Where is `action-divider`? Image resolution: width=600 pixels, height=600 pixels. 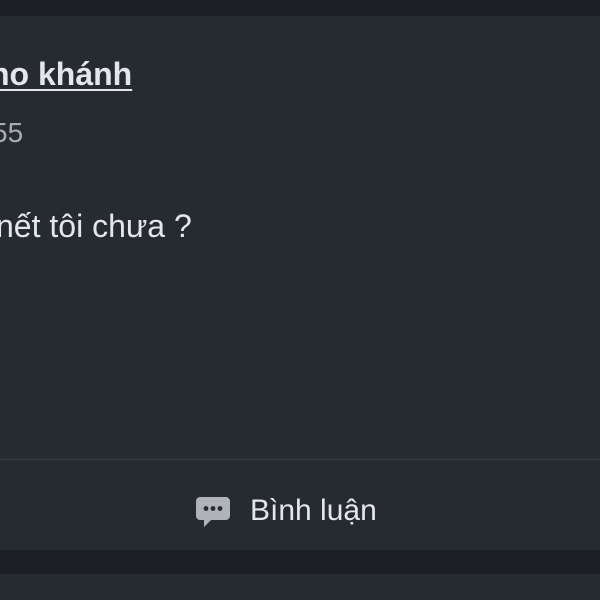
action-divider is located at coordinates (300, 459).